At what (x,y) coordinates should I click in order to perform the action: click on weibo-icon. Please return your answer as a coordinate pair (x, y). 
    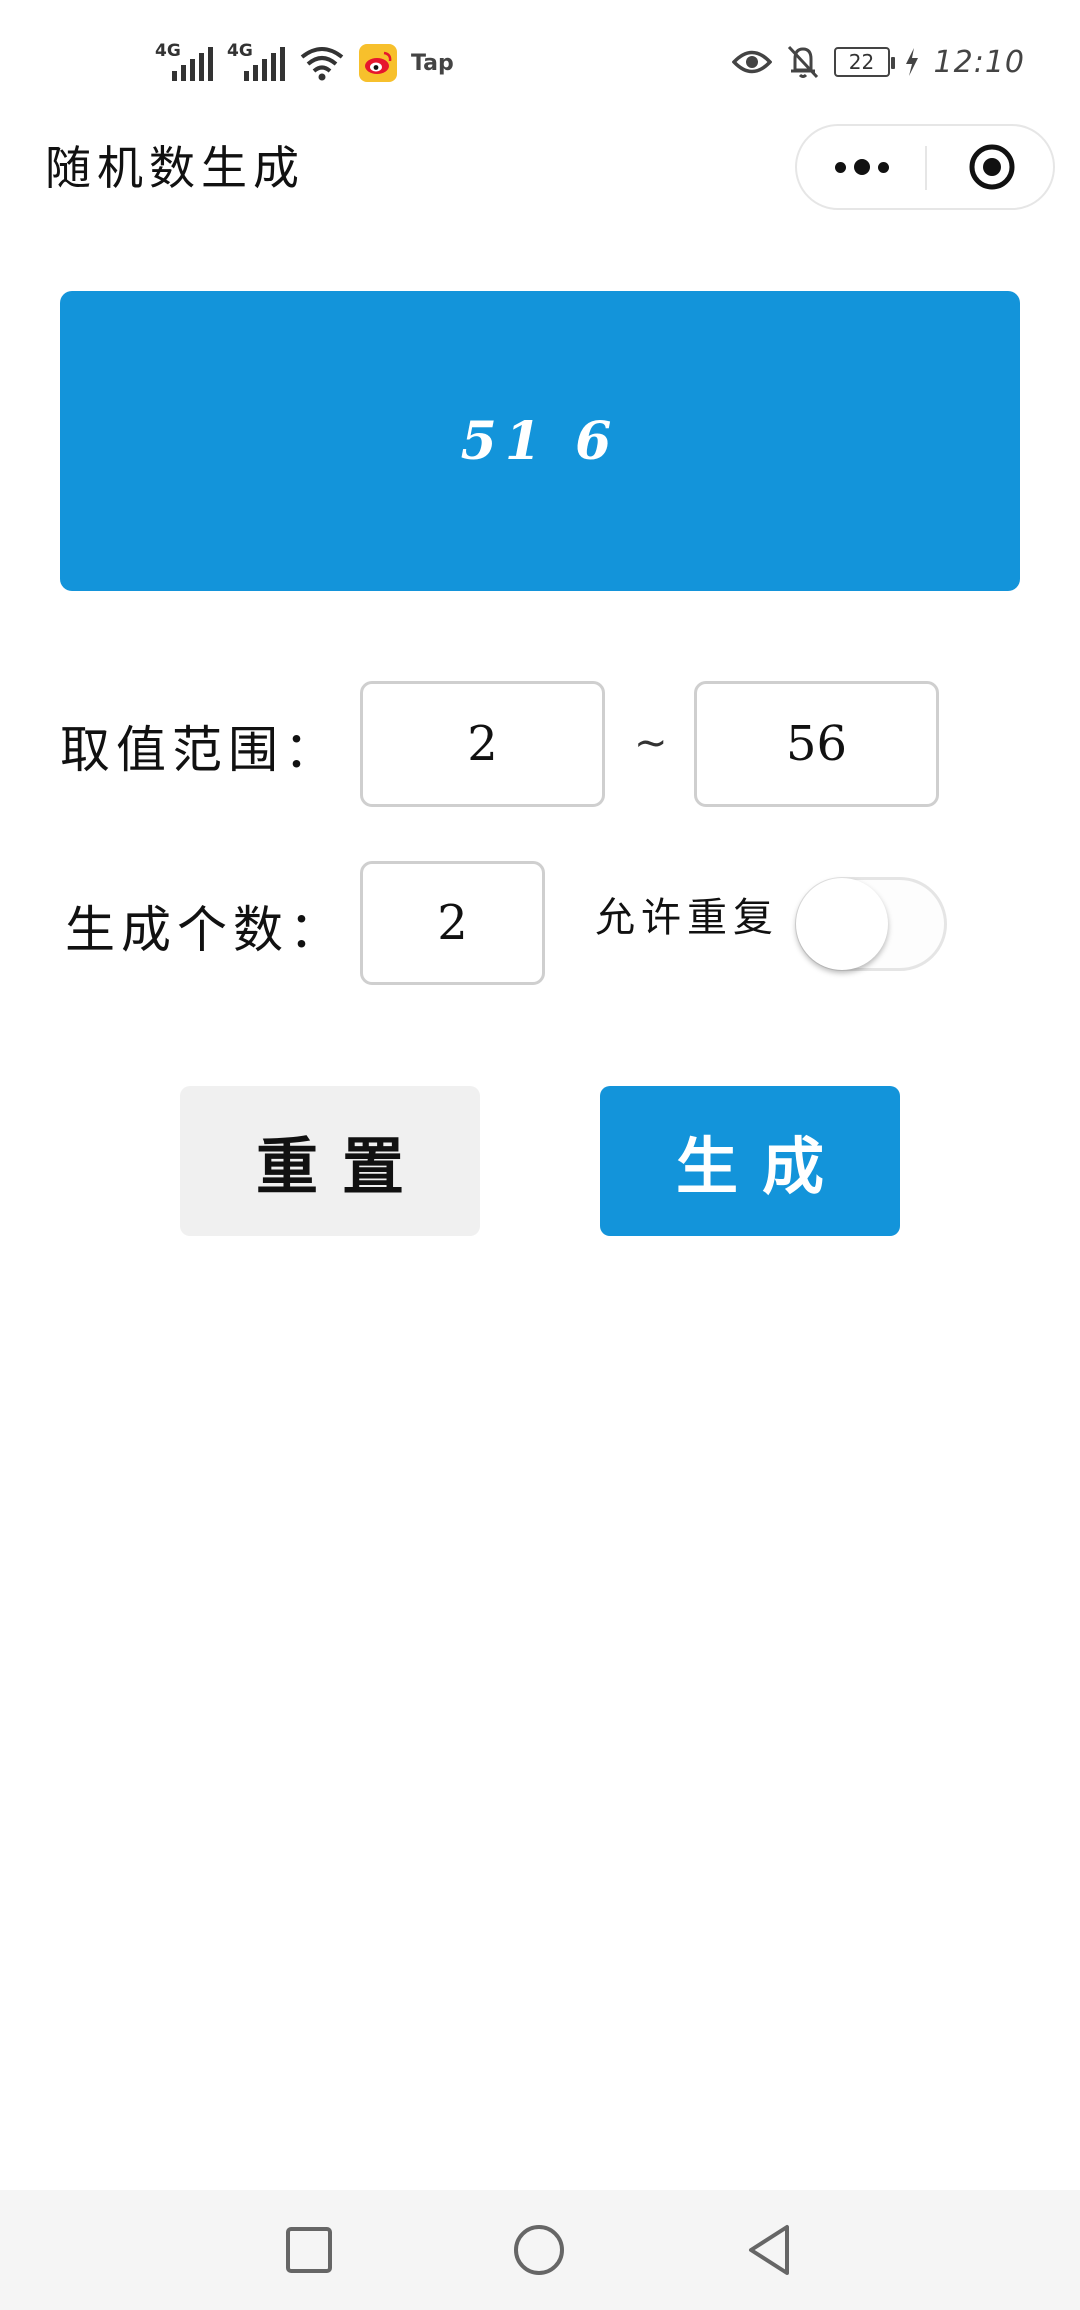
    Looking at the image, I should click on (378, 63).